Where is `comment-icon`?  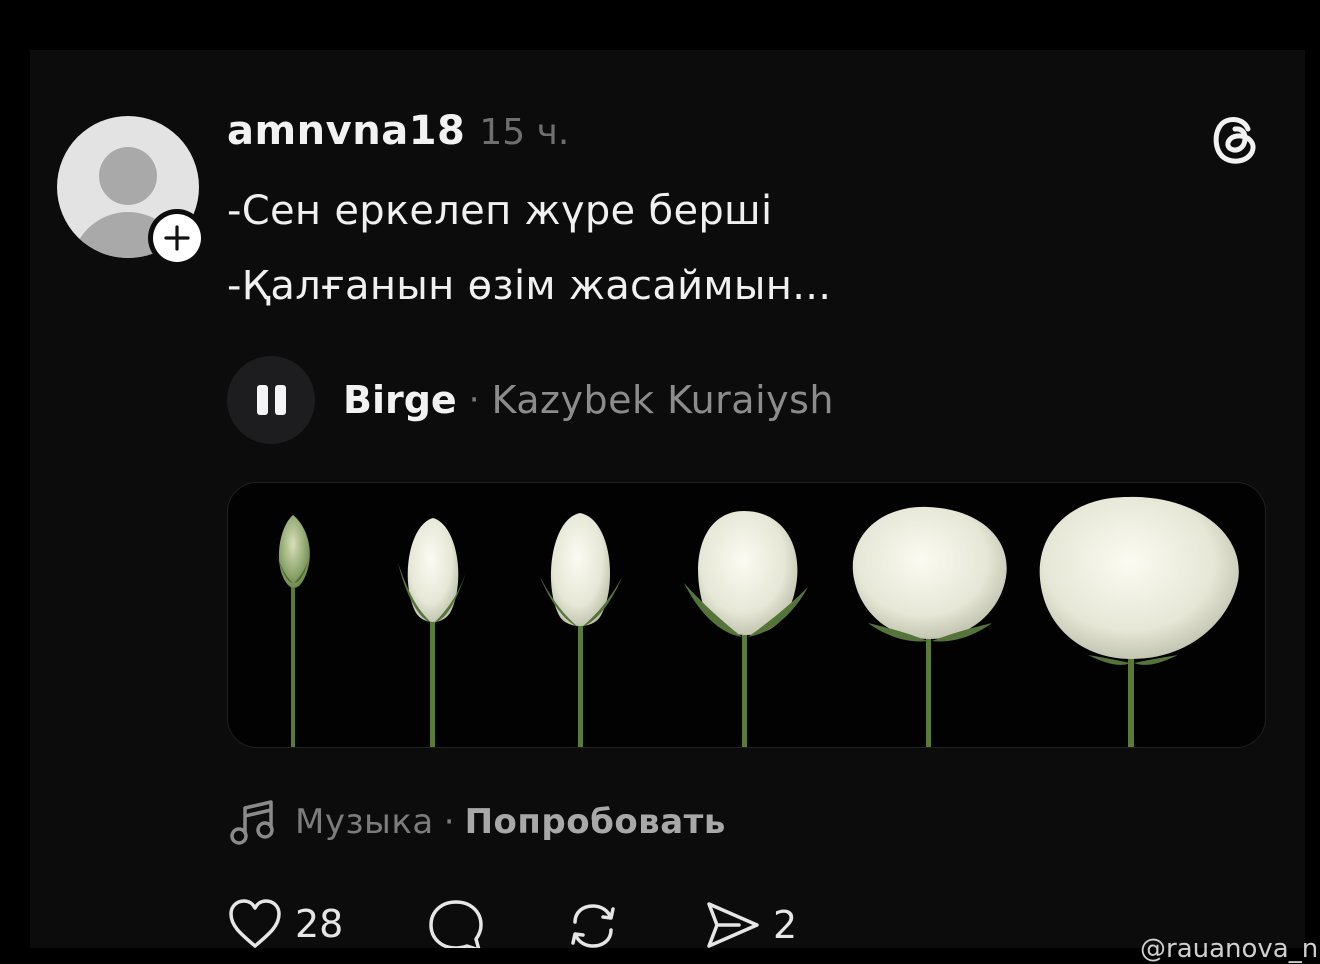 comment-icon is located at coordinates (456, 924).